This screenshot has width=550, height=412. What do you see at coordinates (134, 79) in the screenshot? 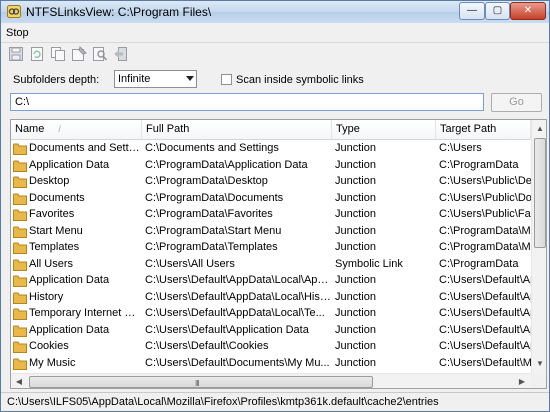
I see `subfolders-depth-value: Infinite` at bounding box center [134, 79].